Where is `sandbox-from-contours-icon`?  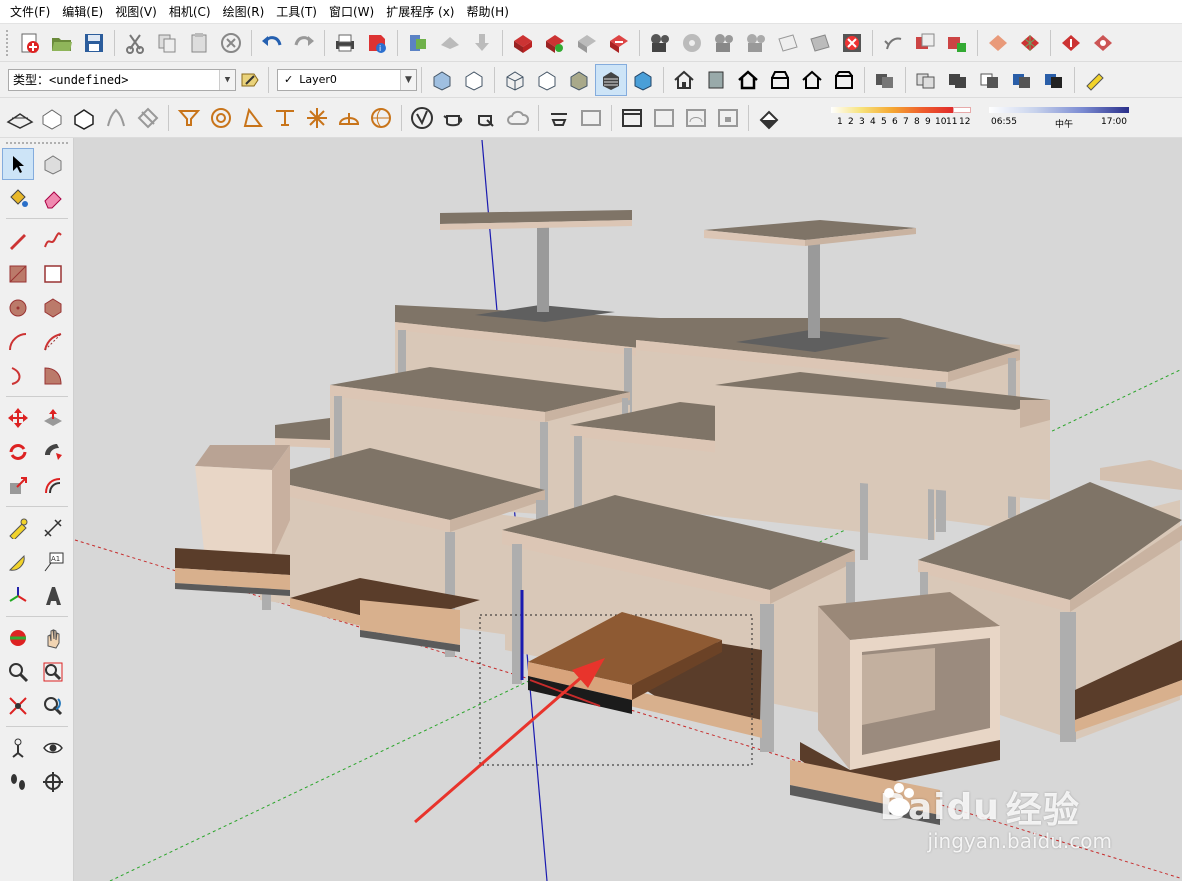
sandbox-from-contours-icon is located at coordinates (20, 118).